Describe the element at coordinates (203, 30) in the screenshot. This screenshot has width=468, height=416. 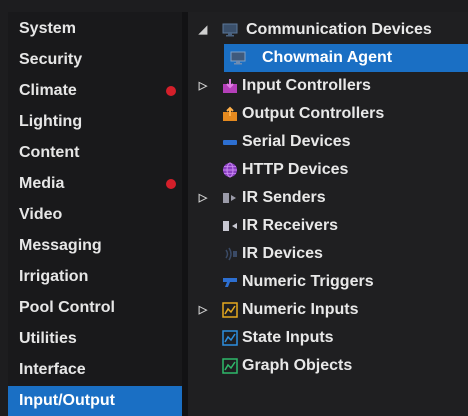
I see `expanded-triangle-icon: ◢` at that location.